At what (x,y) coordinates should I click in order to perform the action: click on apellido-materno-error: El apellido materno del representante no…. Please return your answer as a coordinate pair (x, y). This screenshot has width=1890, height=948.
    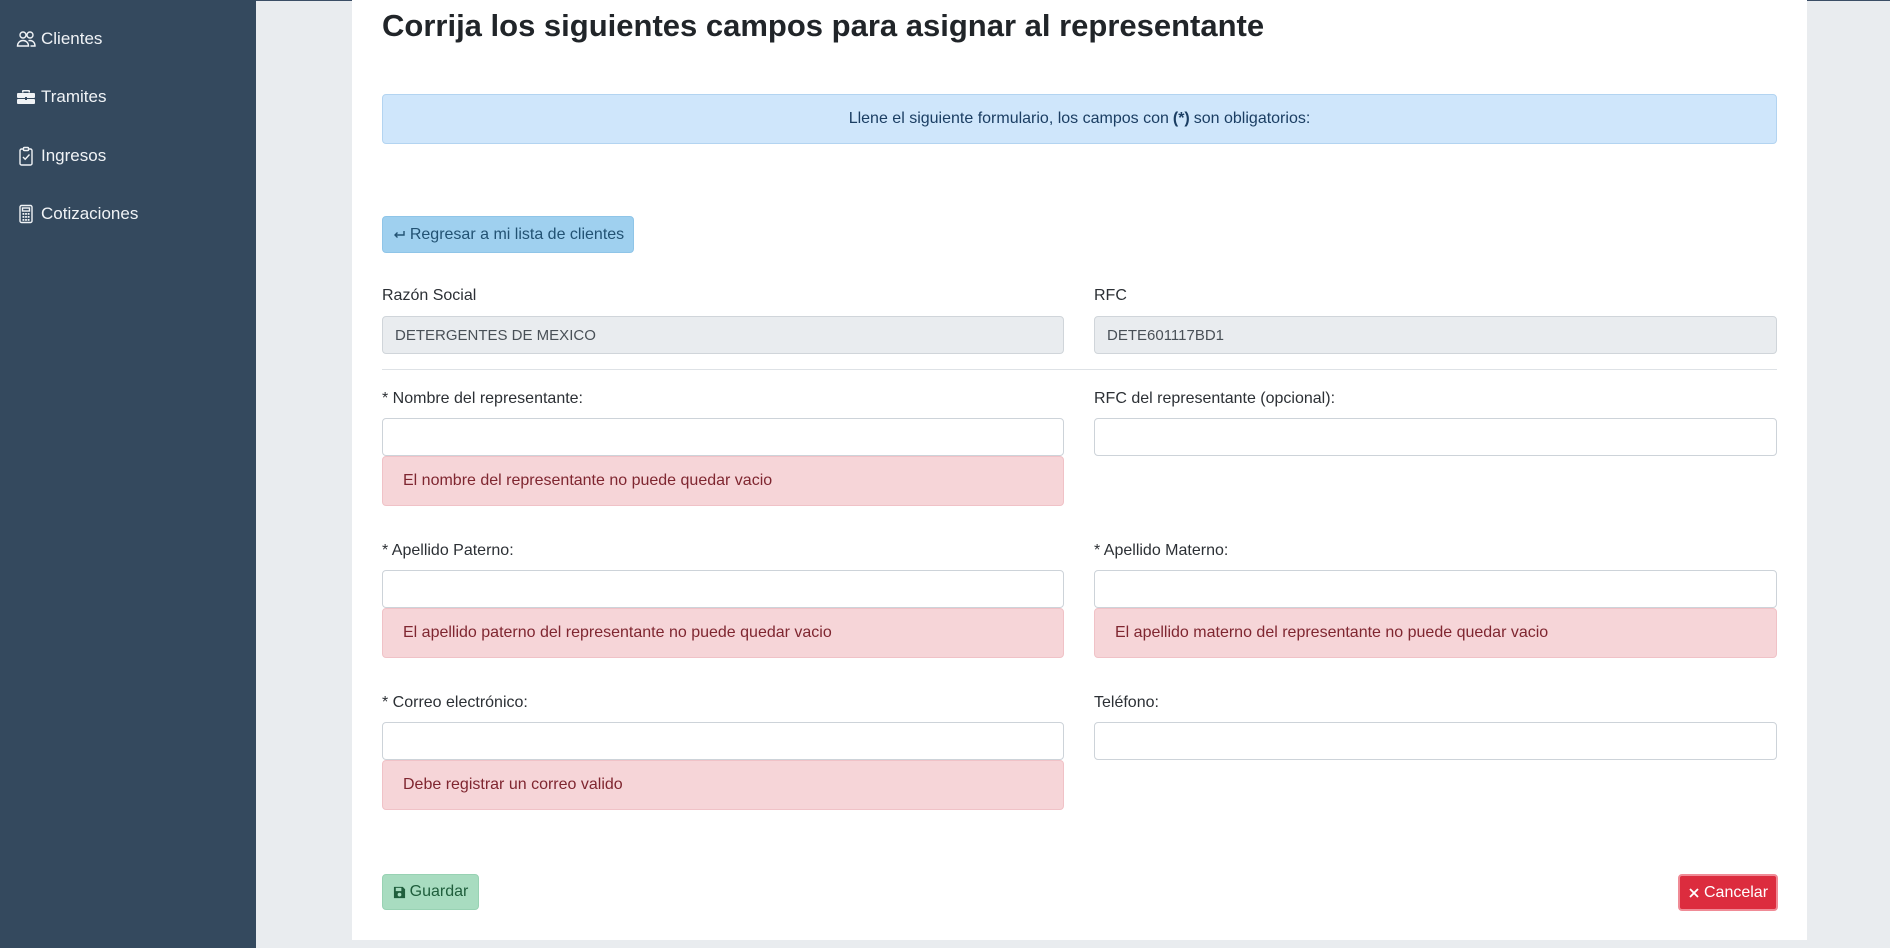
    Looking at the image, I should click on (1435, 633).